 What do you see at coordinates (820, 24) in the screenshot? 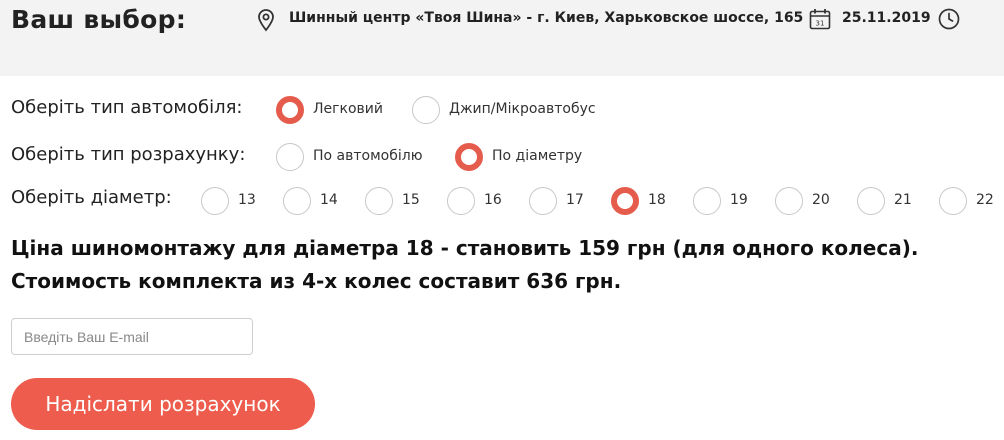
I see `calendar-day-number: 31` at bounding box center [820, 24].